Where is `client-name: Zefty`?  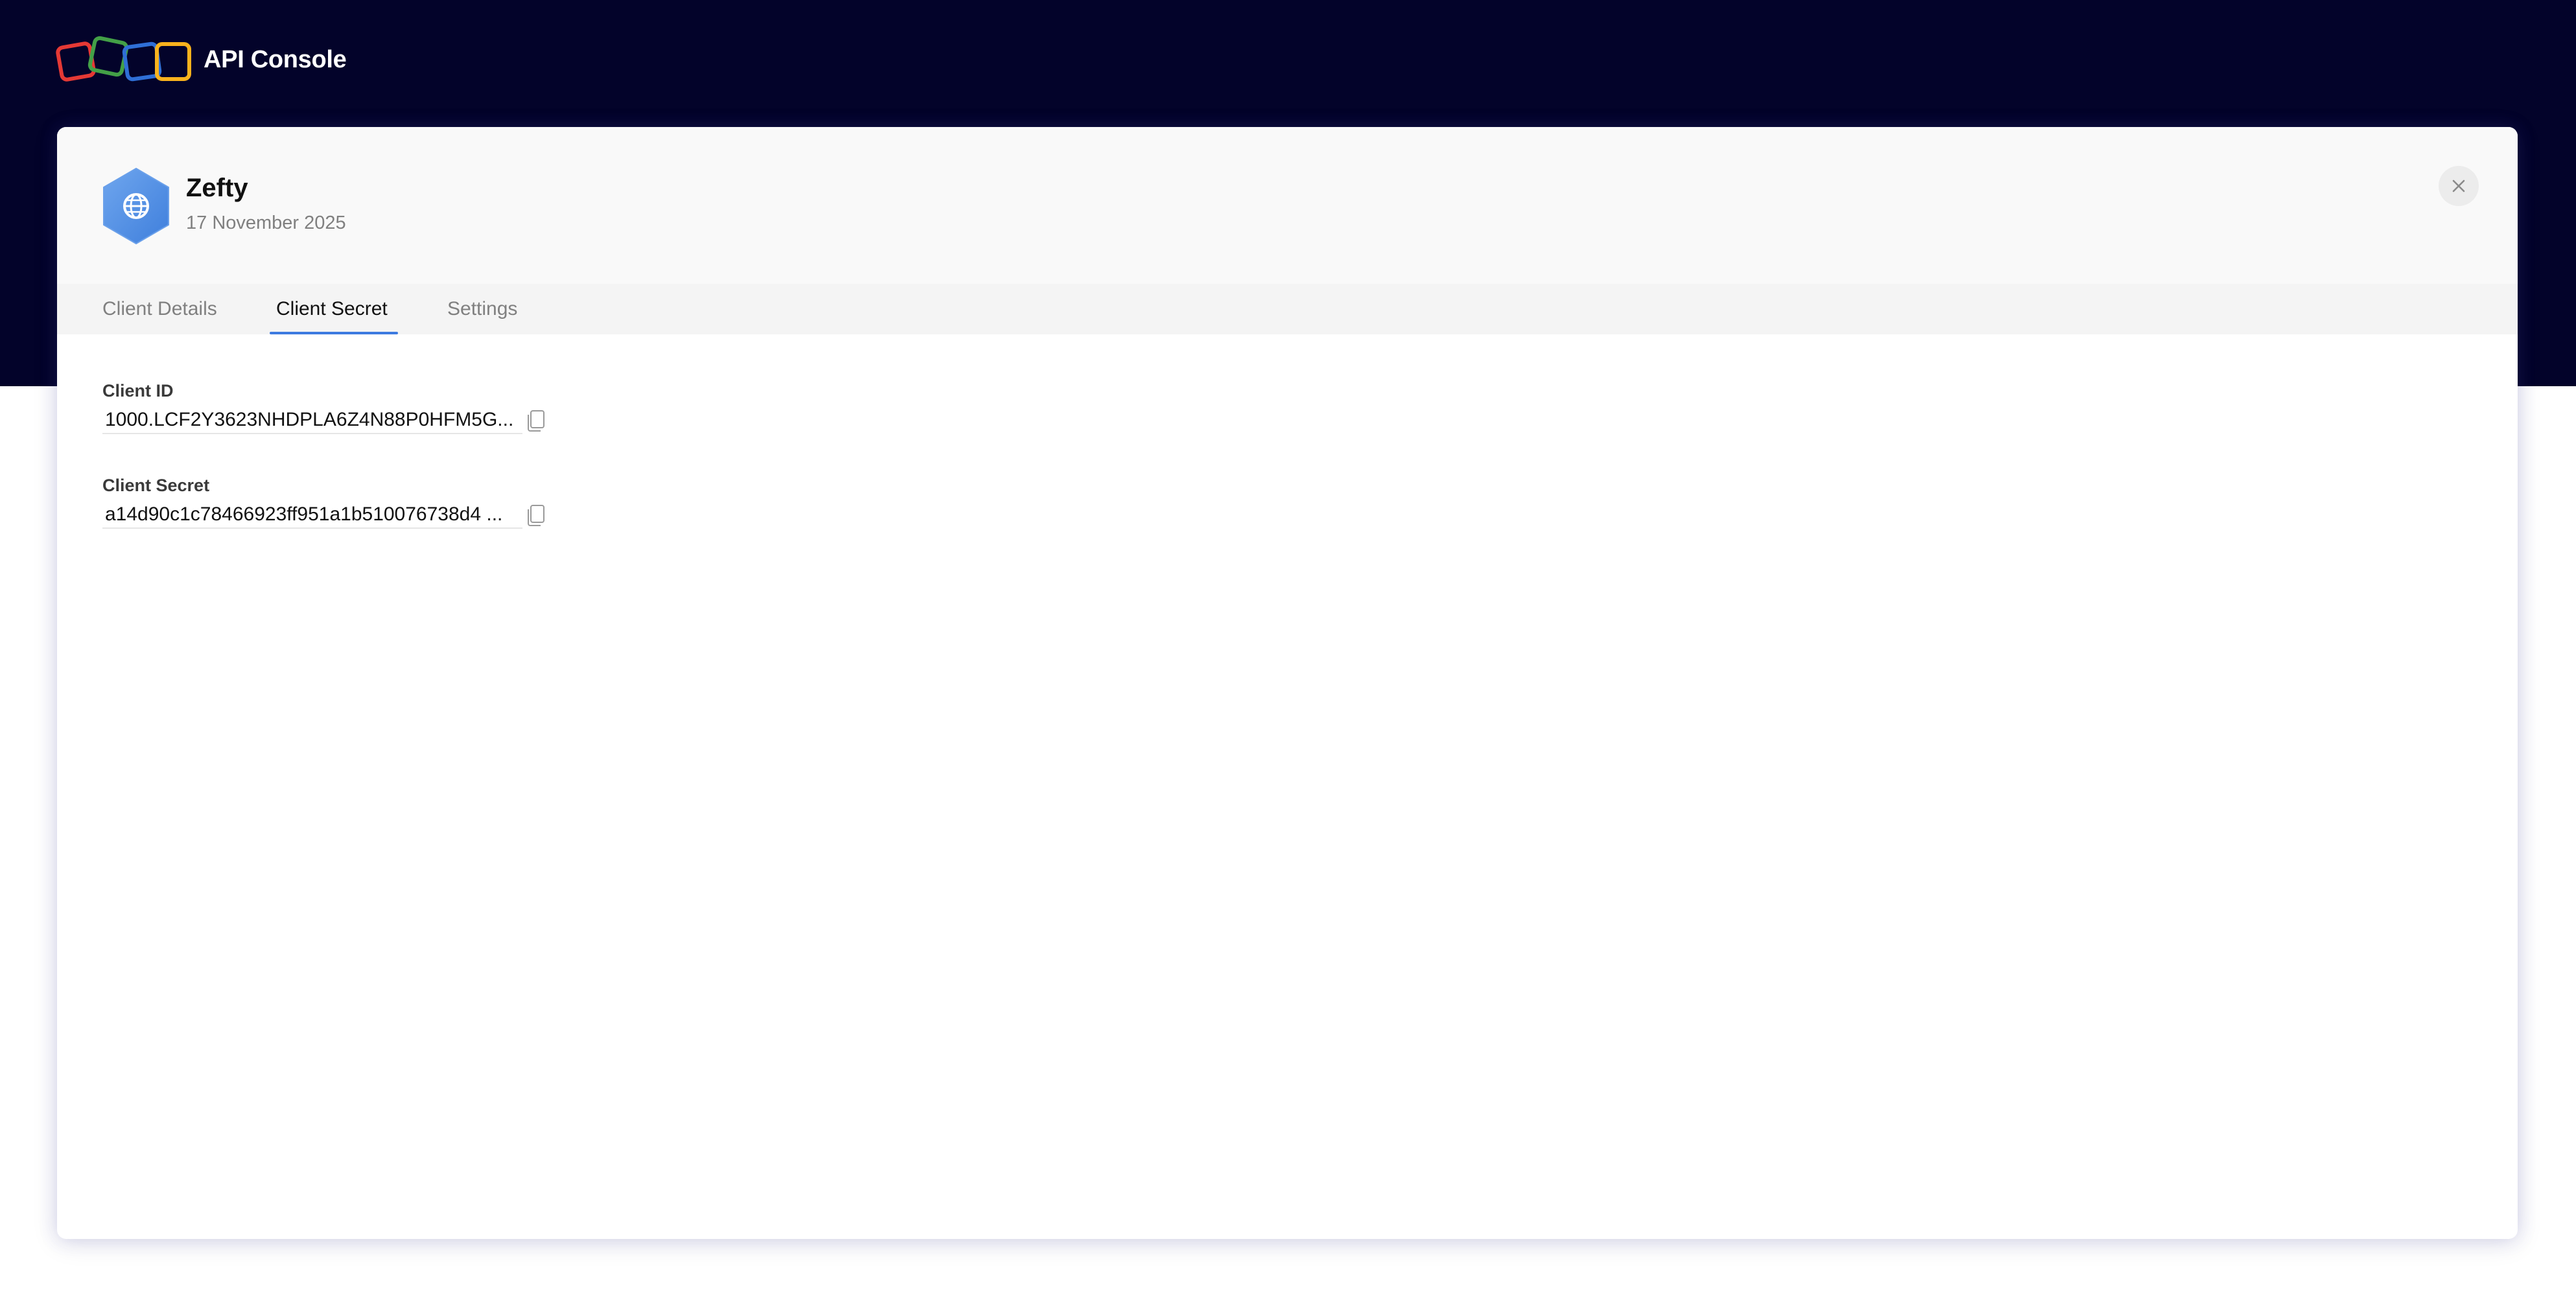 client-name: Zefty is located at coordinates (217, 188).